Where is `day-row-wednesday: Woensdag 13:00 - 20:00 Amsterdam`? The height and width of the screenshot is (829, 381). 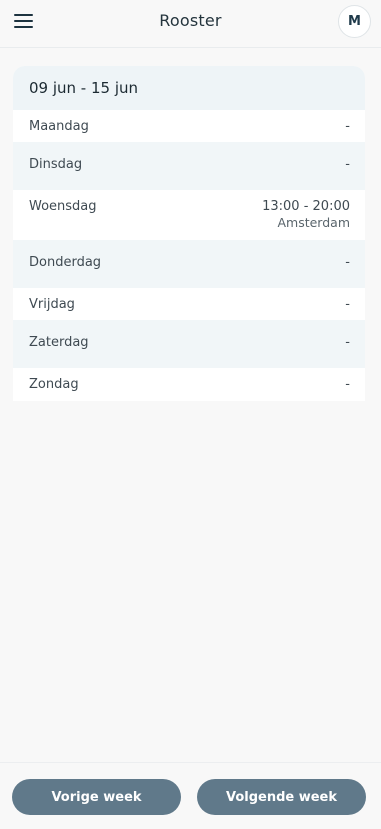 day-row-wednesday: Woensdag 13:00 - 20:00 Amsterdam is located at coordinates (189, 215).